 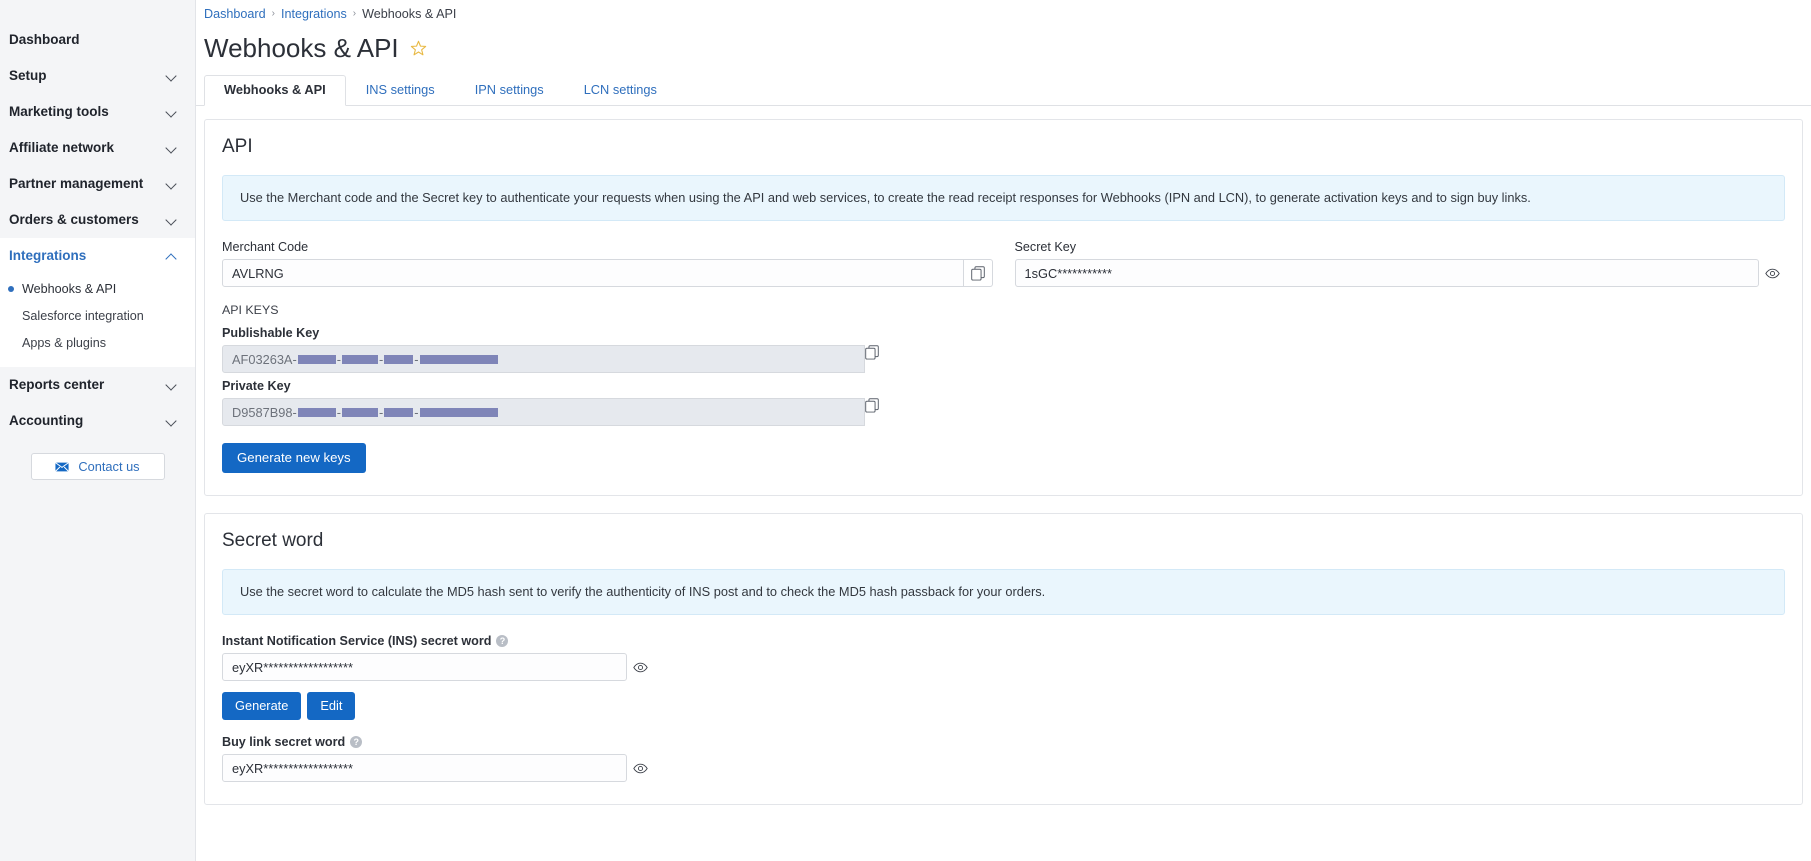 What do you see at coordinates (46, 420) in the screenshot?
I see `sidebar-item-label: Accounting` at bounding box center [46, 420].